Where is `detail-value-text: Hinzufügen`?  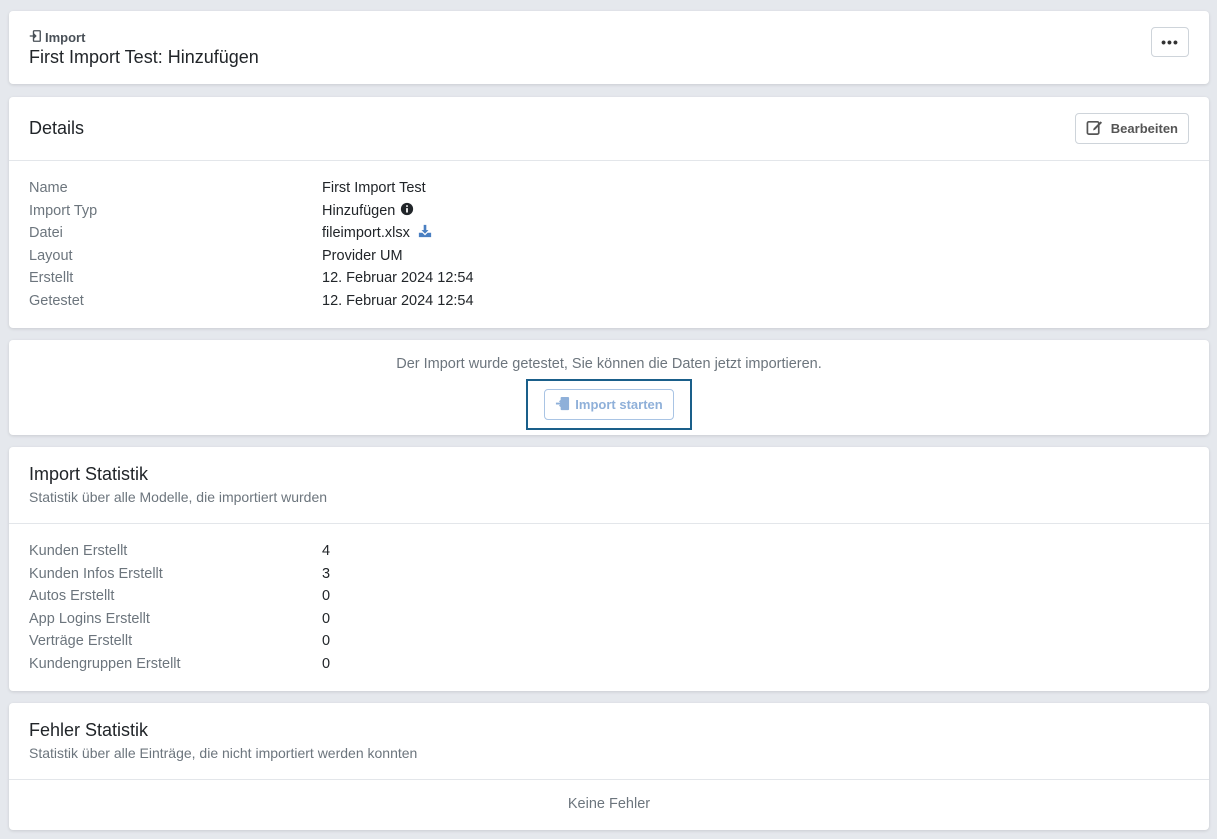
detail-value-text: Hinzufügen is located at coordinates (359, 210).